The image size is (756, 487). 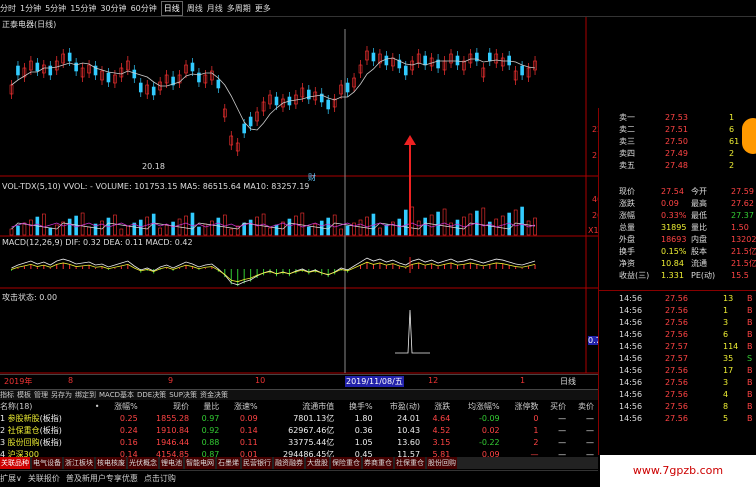 I want to click on column-header: 名称(18), so click(x=45, y=407).